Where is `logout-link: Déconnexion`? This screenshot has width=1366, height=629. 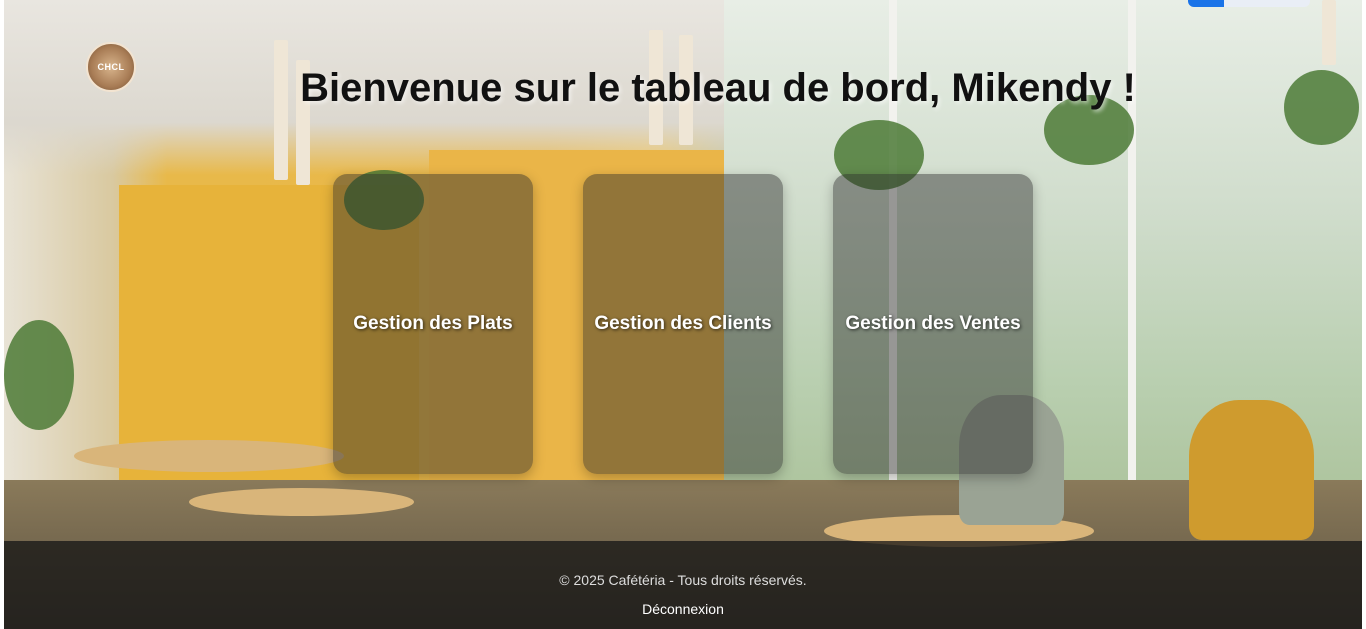 logout-link: Déconnexion is located at coordinates (683, 609).